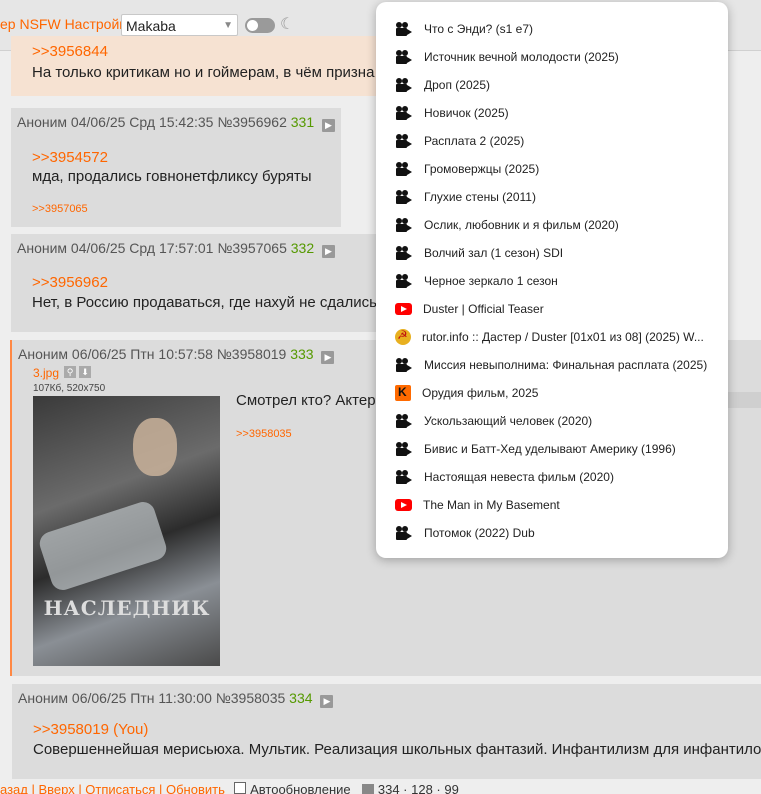  Describe the element at coordinates (70, 157) in the screenshot. I see `reply-ref: >>3954572` at that location.